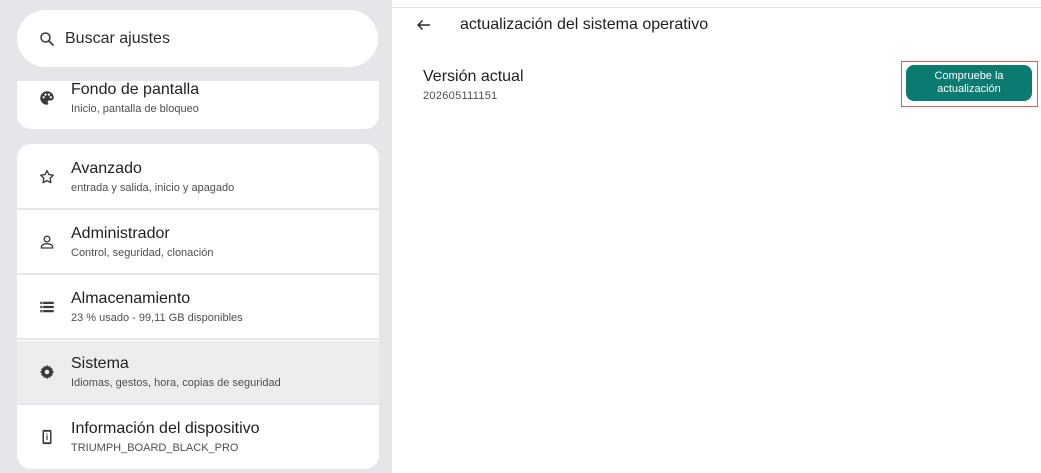  What do you see at coordinates (131, 298) in the screenshot?
I see `sidebar-item-title: Almacenamiento` at bounding box center [131, 298].